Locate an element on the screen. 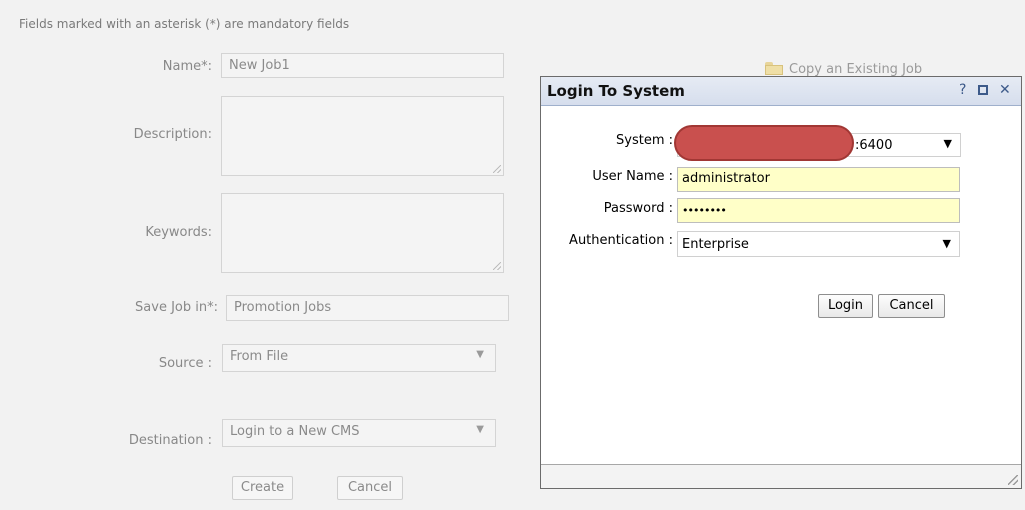  copy-existing-job-link: Copy an Existing Job is located at coordinates (843, 69).